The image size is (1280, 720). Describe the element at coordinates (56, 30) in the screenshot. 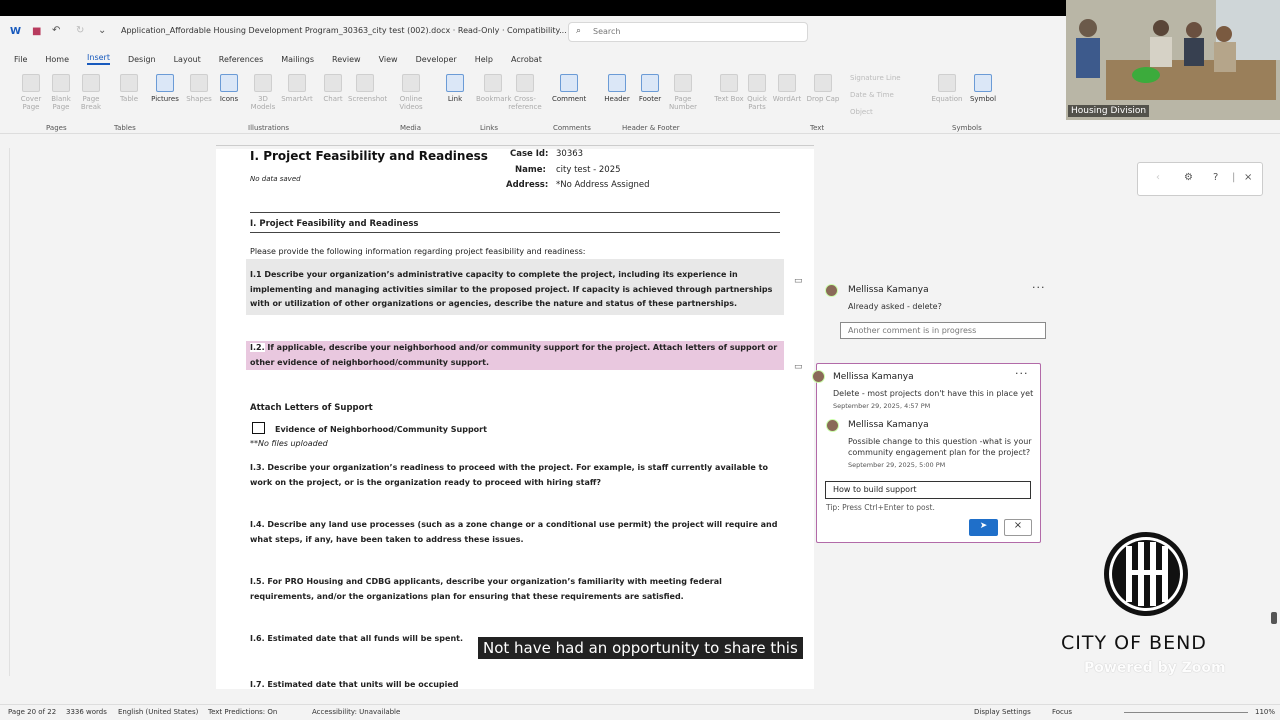

I see `undo-icon: ↶` at that location.